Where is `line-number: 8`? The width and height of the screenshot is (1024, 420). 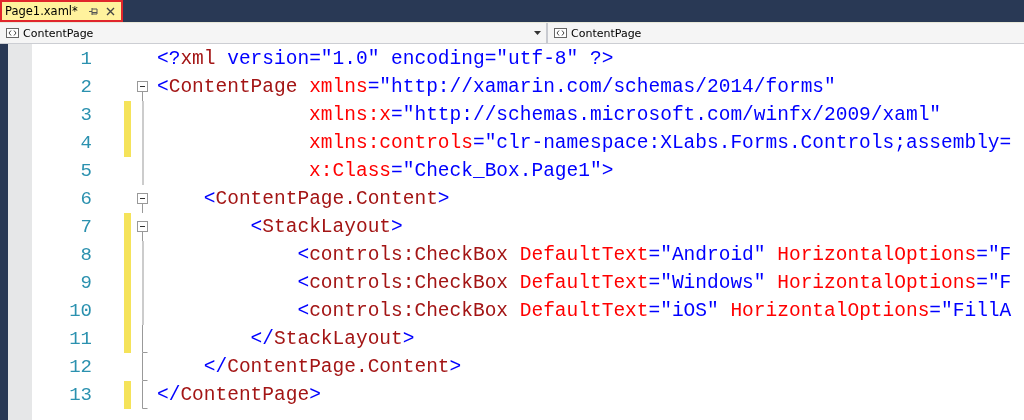 line-number: 8 is located at coordinates (85, 255).